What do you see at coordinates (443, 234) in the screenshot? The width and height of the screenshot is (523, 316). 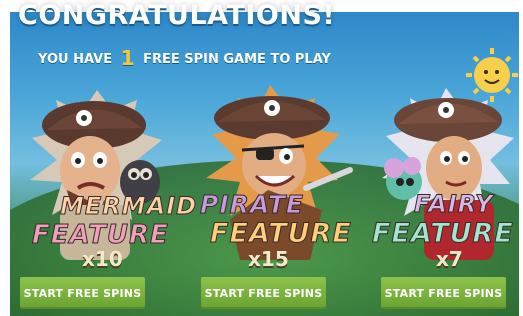 I see `fairy-feature-label: FEATURE` at bounding box center [443, 234].